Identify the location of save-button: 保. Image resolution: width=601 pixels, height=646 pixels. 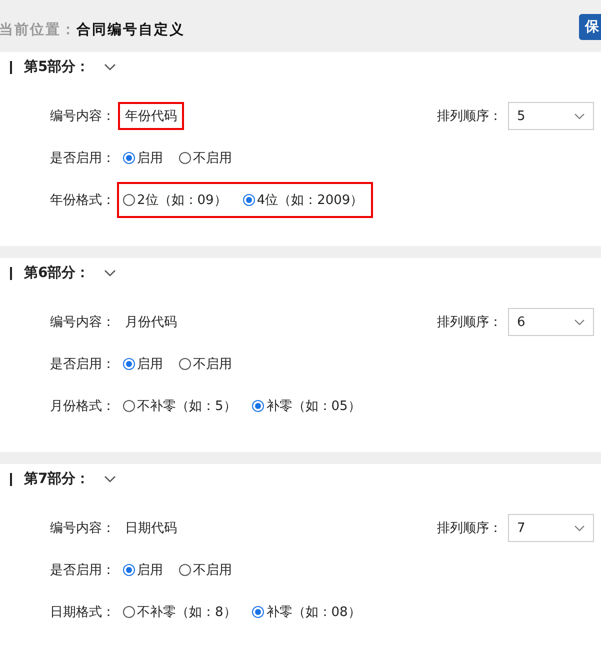
(590, 27).